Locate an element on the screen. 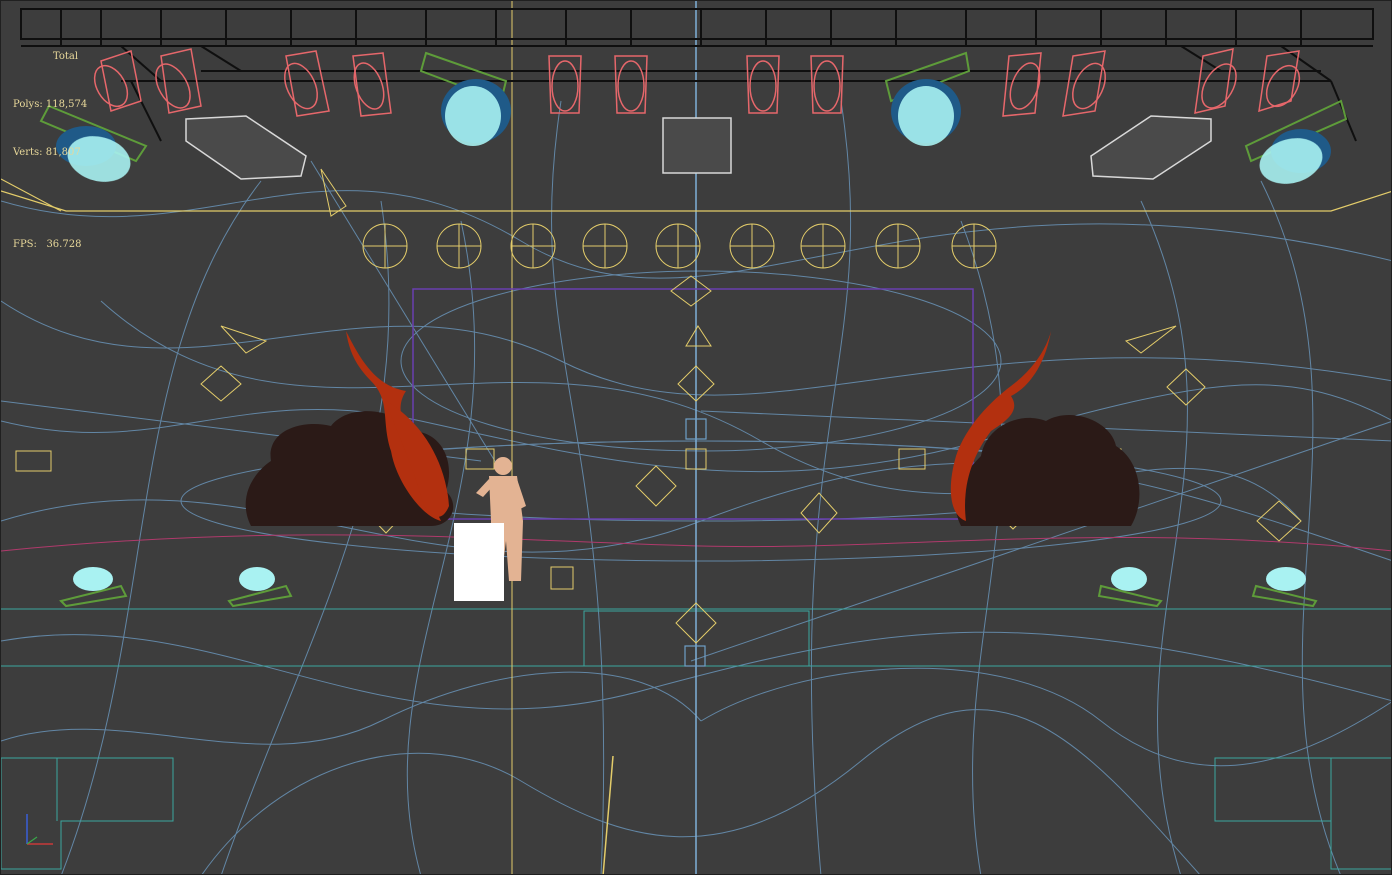  podium is located at coordinates (479, 562).